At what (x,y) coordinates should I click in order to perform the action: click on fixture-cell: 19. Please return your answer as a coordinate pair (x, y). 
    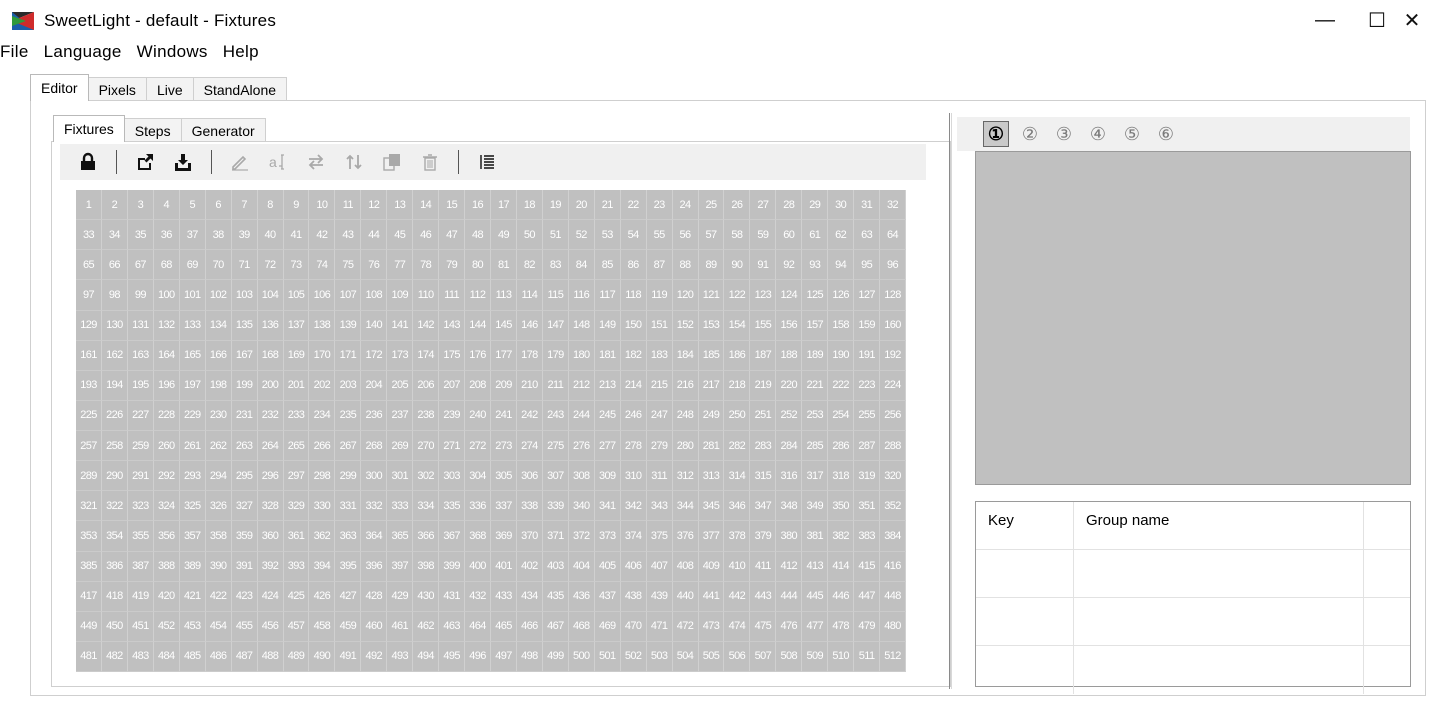
    Looking at the image, I should click on (555, 205).